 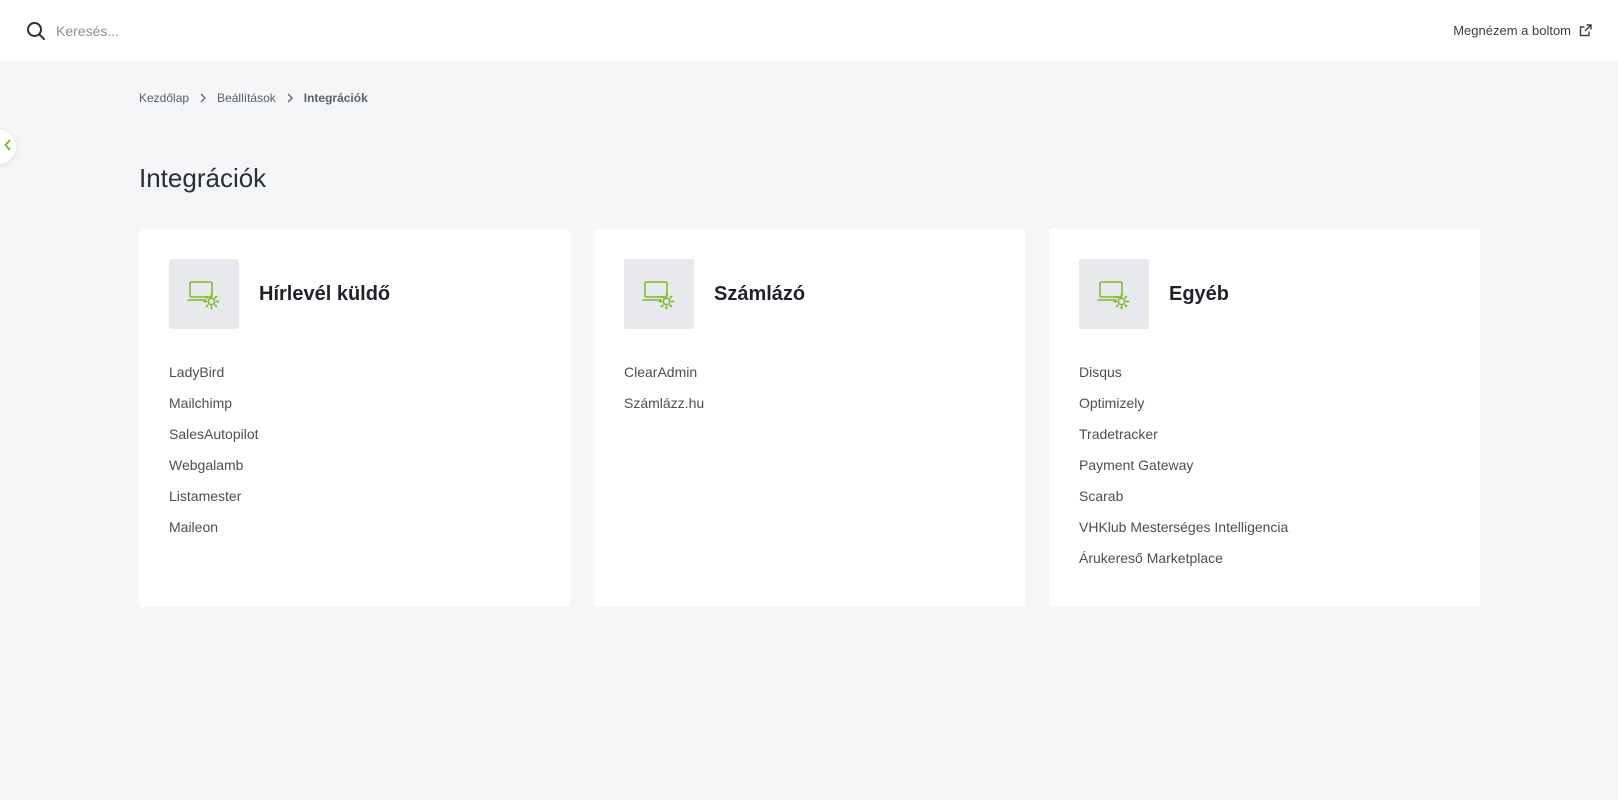 I want to click on search-bar, so click(x=241, y=31).